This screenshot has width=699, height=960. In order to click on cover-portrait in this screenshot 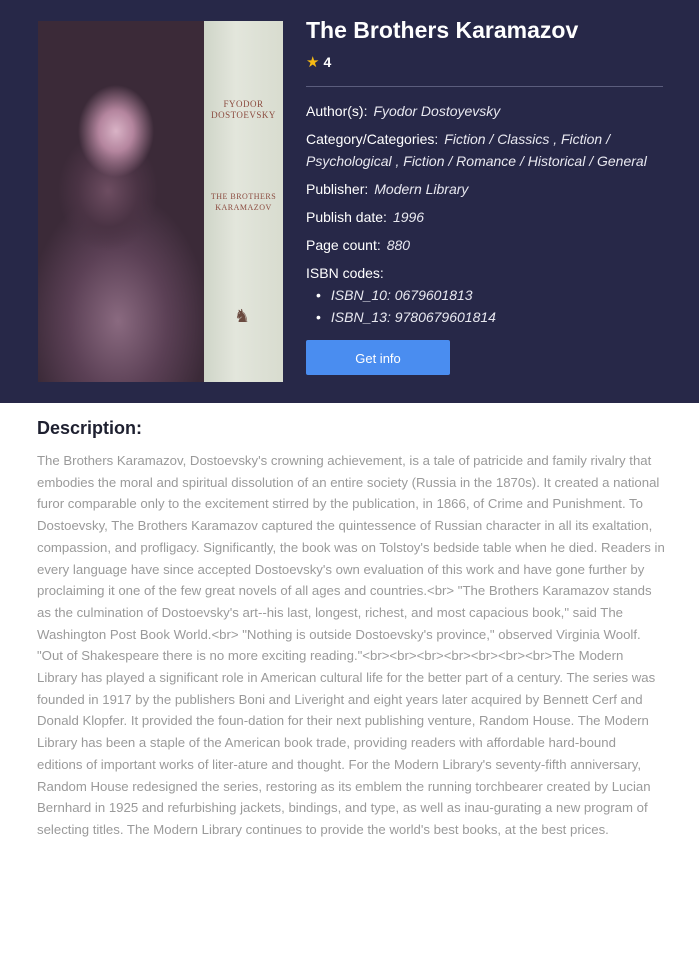, I will do `click(121, 201)`.